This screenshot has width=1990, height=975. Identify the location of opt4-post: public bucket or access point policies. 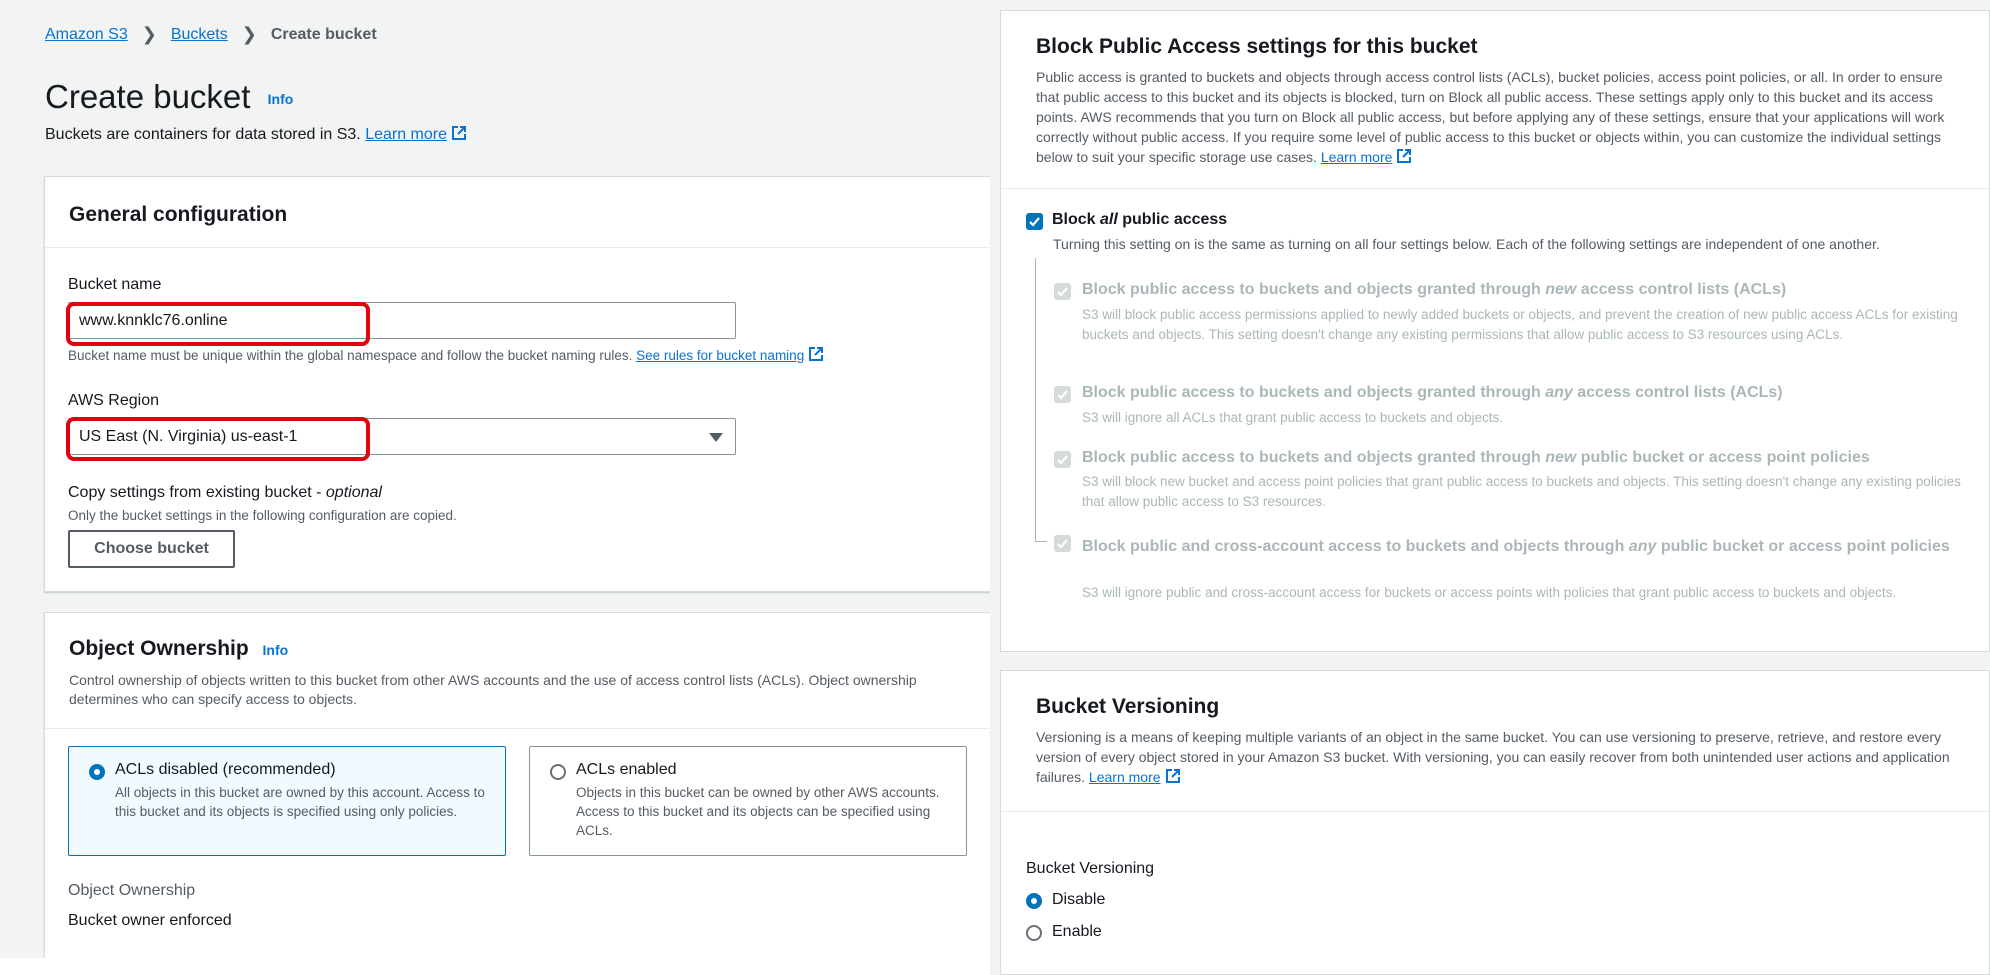
(1803, 546).